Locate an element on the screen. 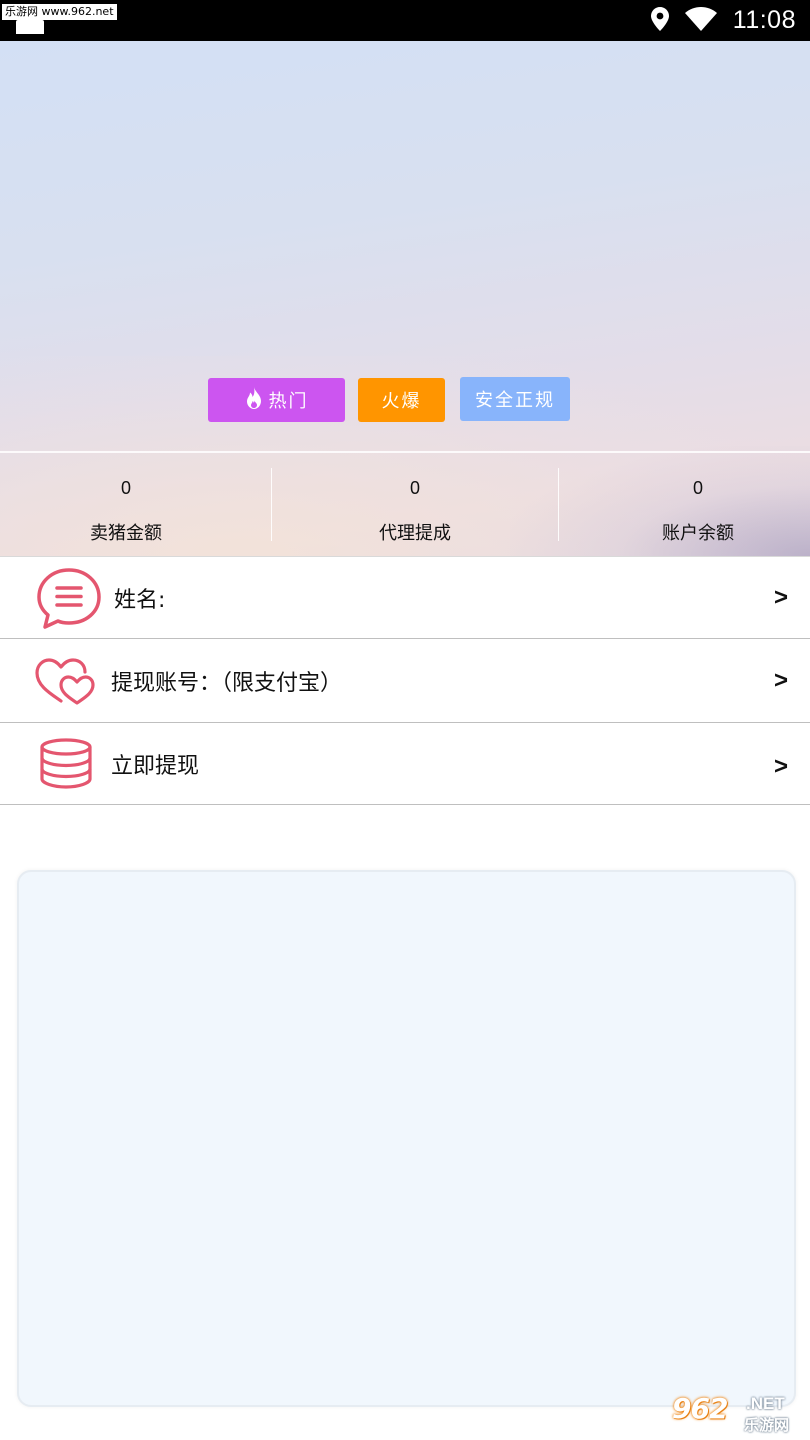 Image resolution: width=810 pixels, height=1440 pixels. menu-item-label: 姓名: is located at coordinates (140, 600).